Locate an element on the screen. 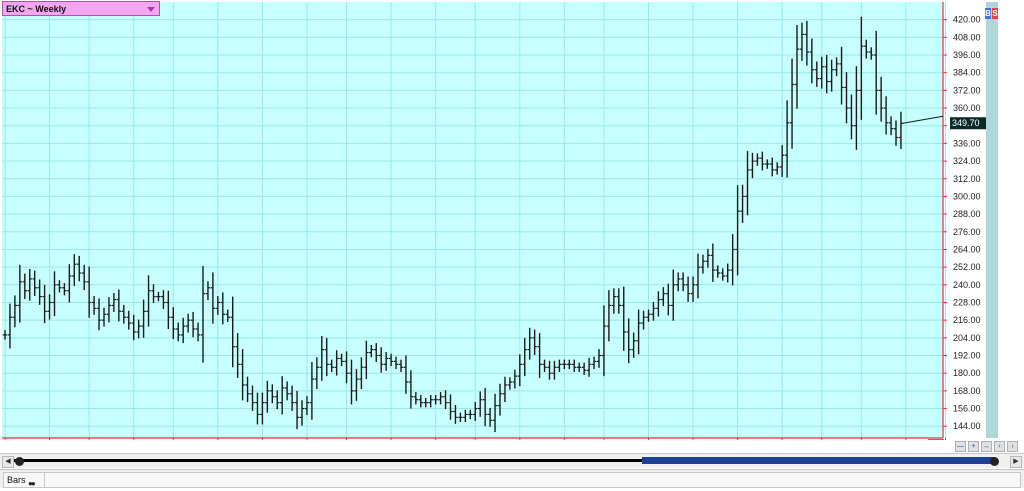 This screenshot has height=491, width=1024. dropdown-arrow-icon is located at coordinates (151, 9).